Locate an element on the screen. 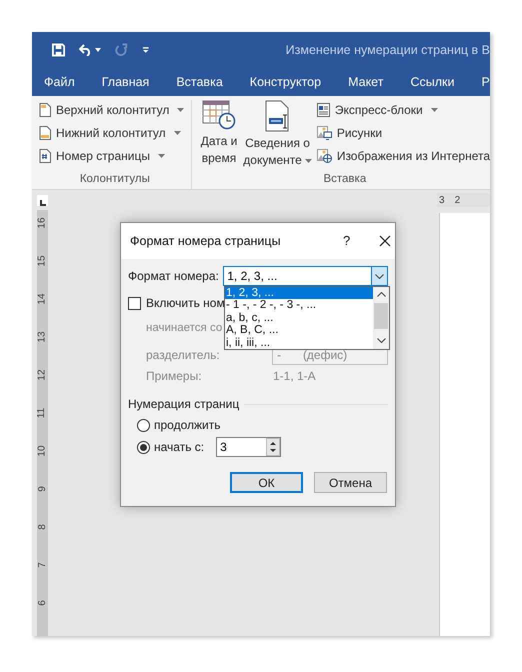 Image resolution: width=522 pixels, height=672 pixels. format-label: Формат номера: is located at coordinates (174, 276).